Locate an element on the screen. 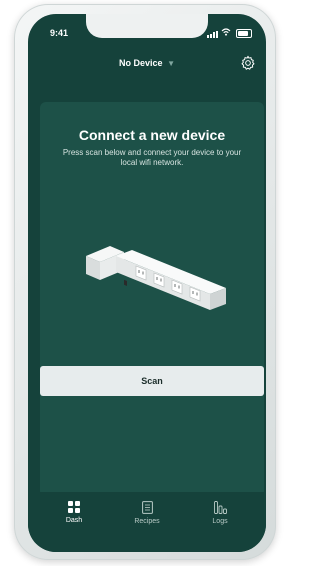  status-icons is located at coordinates (229, 33).